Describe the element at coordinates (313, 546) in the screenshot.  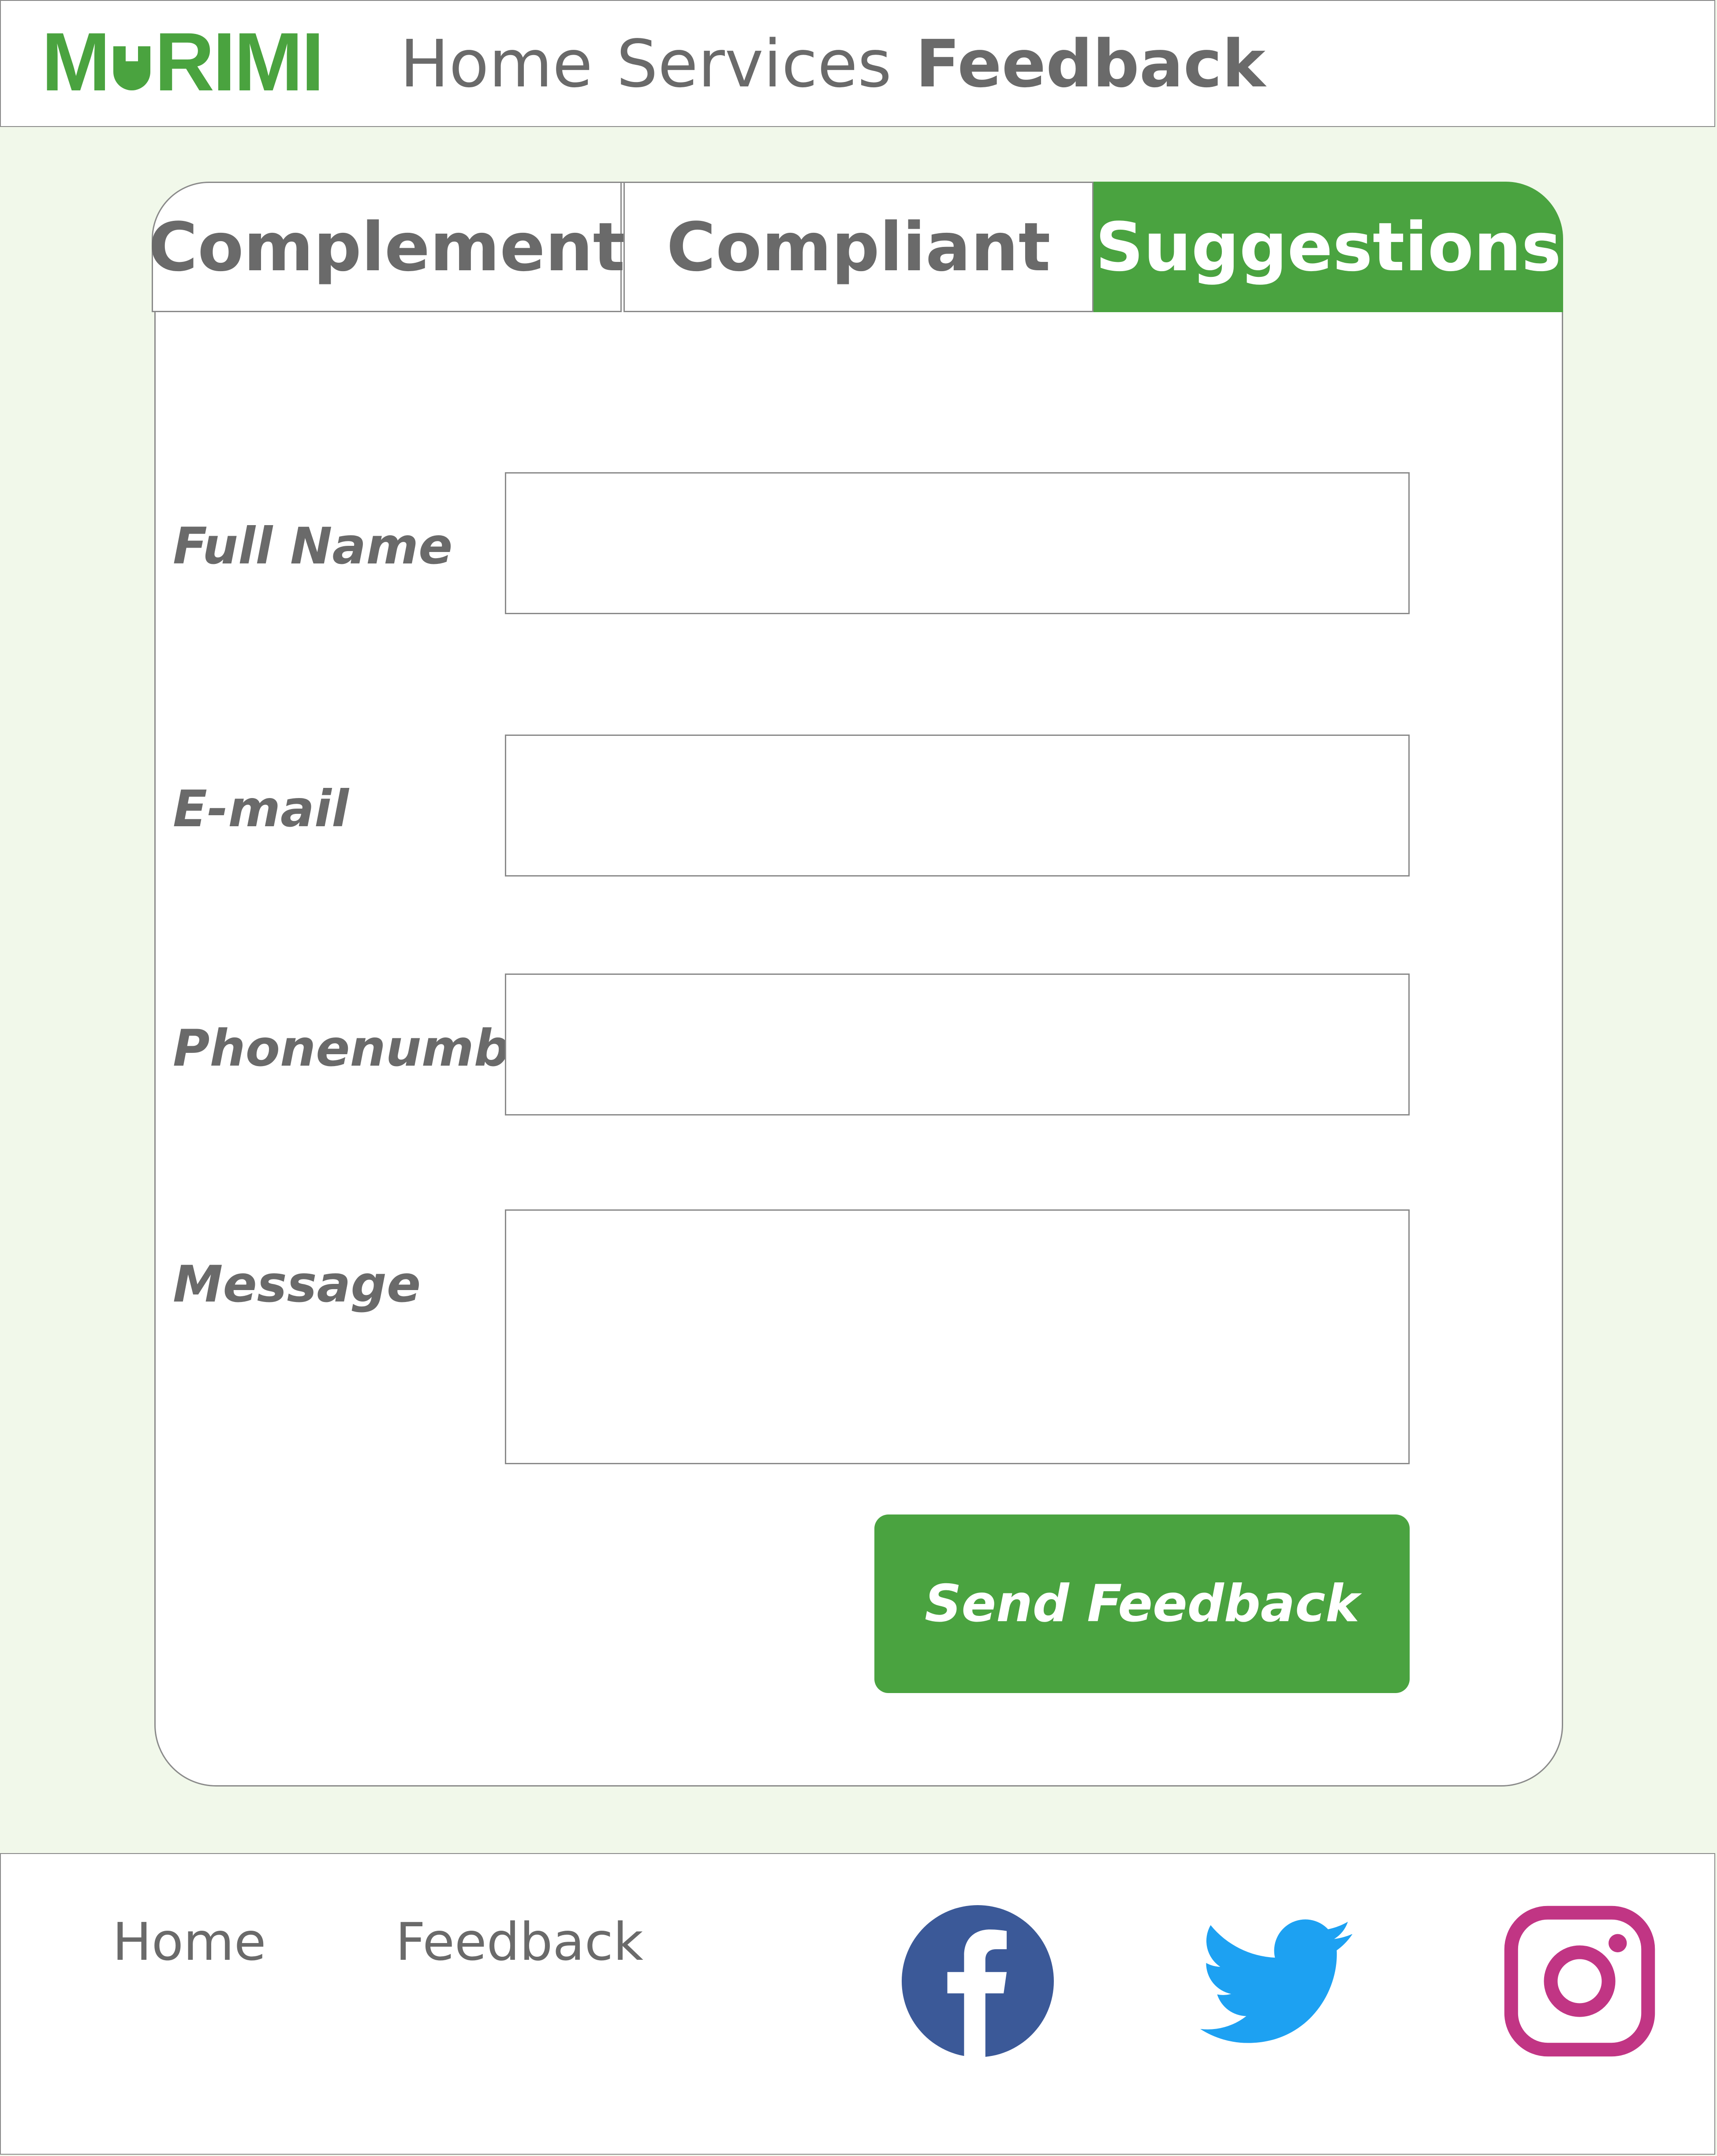
I see `full-name-label: Full Name` at that location.